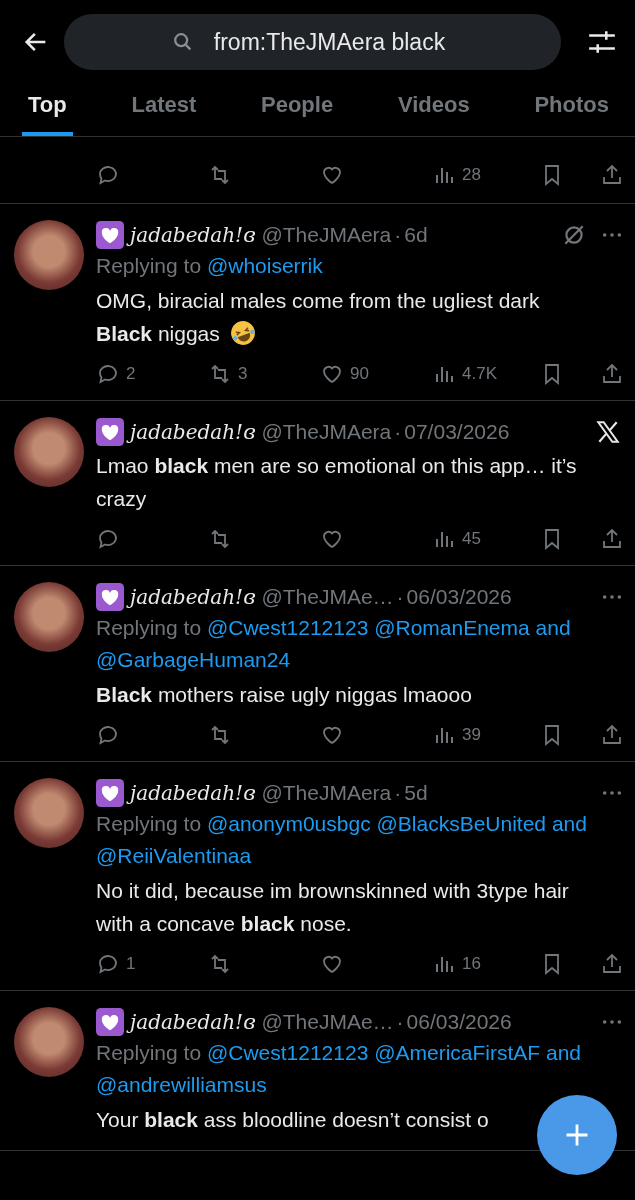  What do you see at coordinates (284, 694) in the screenshot?
I see `tweet-text: Black mothers raise ugly niggas lmaooo` at bounding box center [284, 694].